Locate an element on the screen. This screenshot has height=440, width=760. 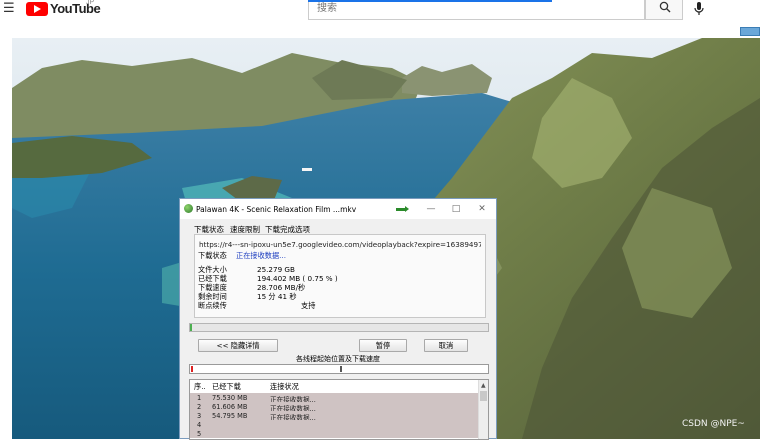
scrollbar-thumb is located at coordinates (483, 396).